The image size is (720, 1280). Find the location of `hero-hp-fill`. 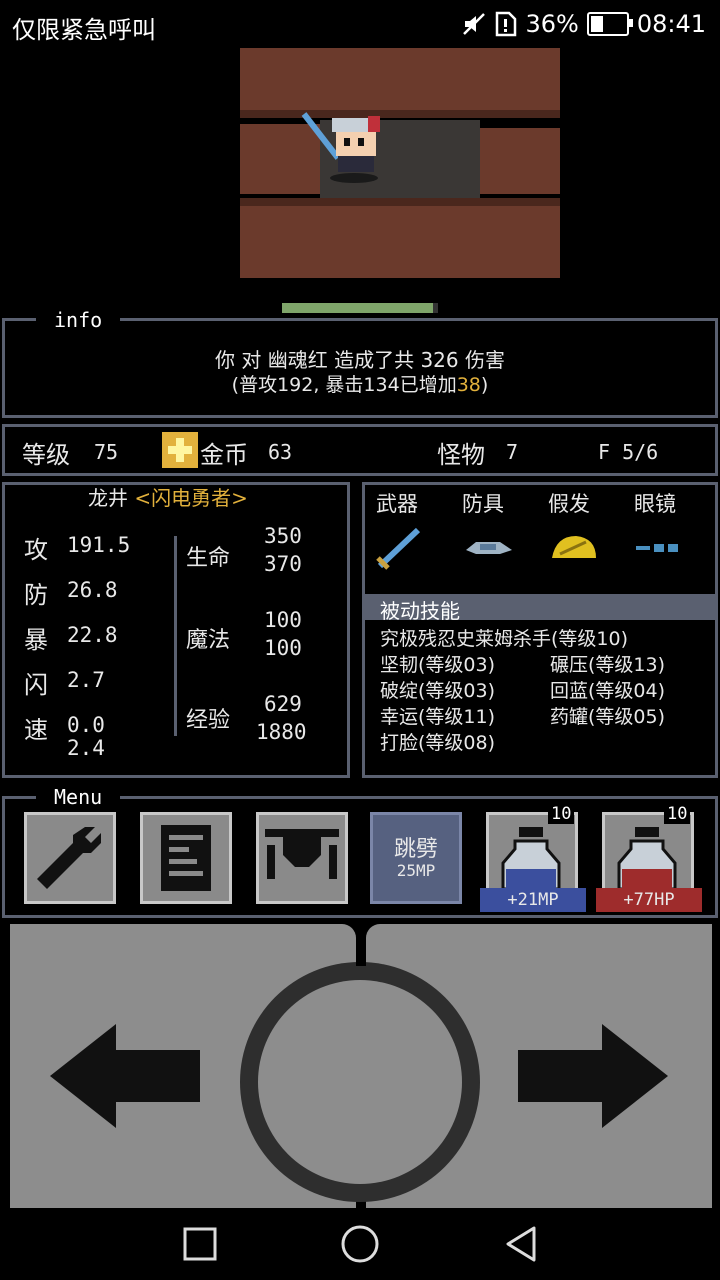

hero-hp-fill is located at coordinates (358, 308).